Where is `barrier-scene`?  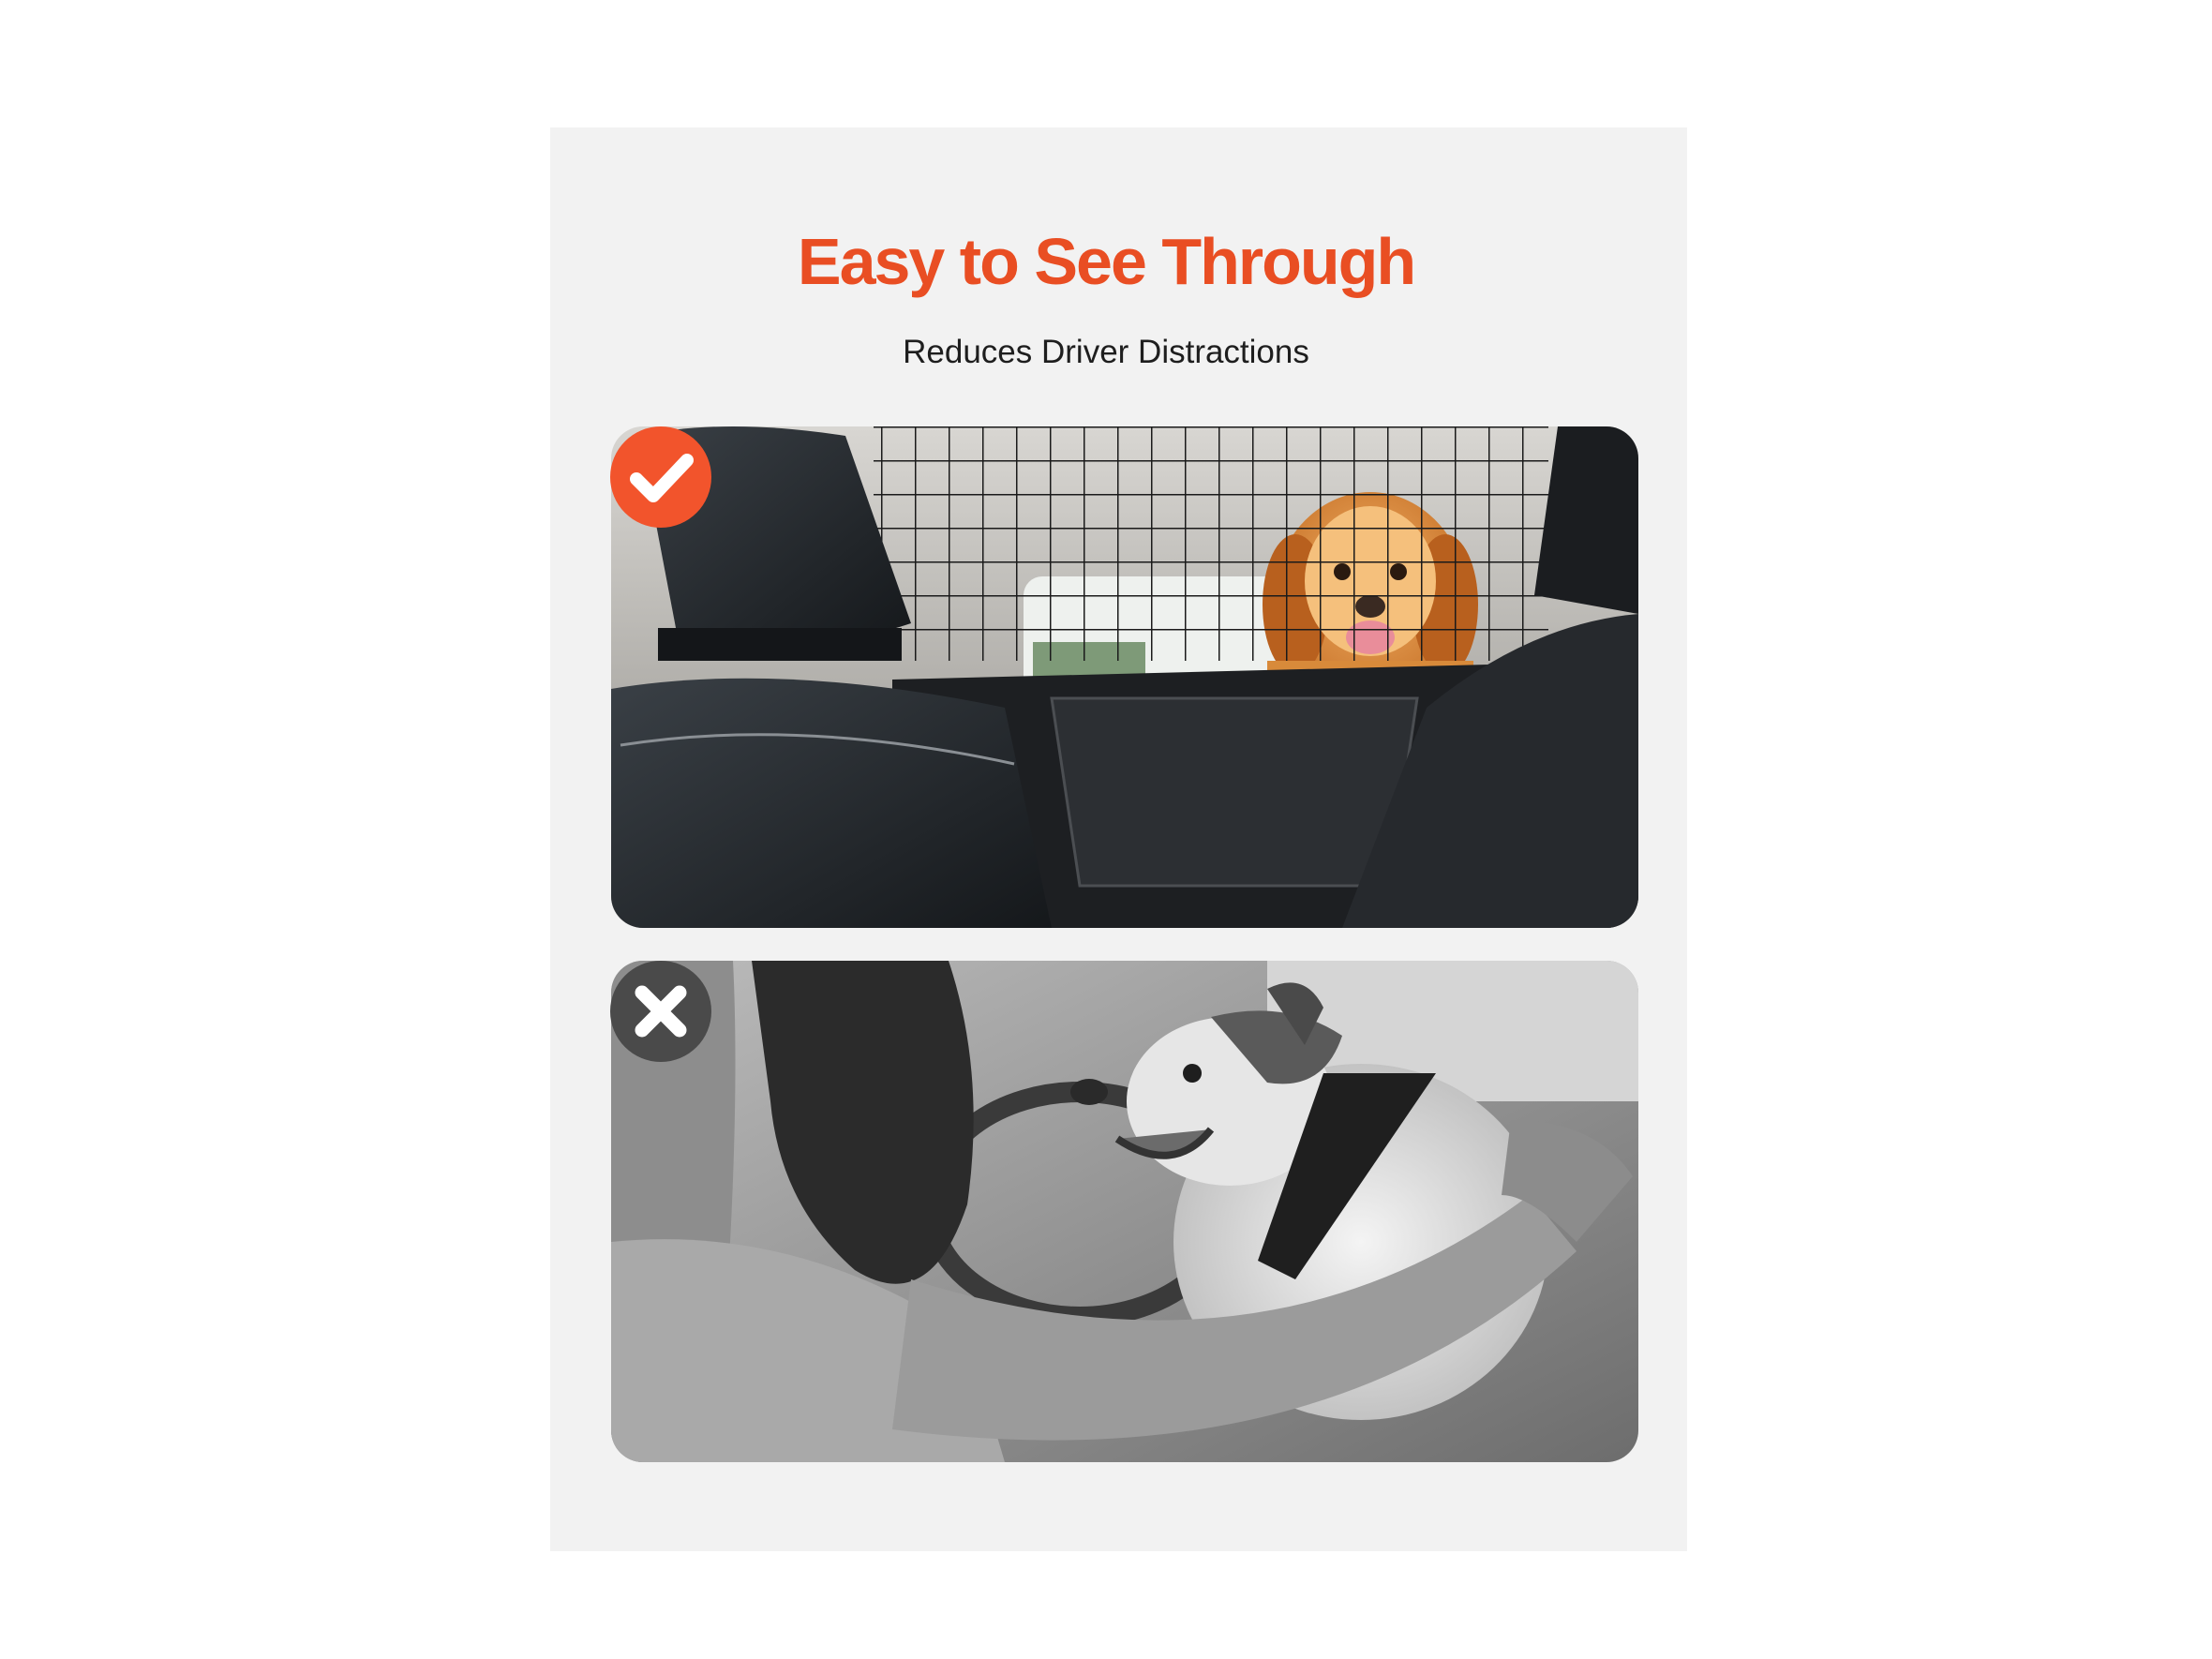
barrier-scene is located at coordinates (1124, 677).